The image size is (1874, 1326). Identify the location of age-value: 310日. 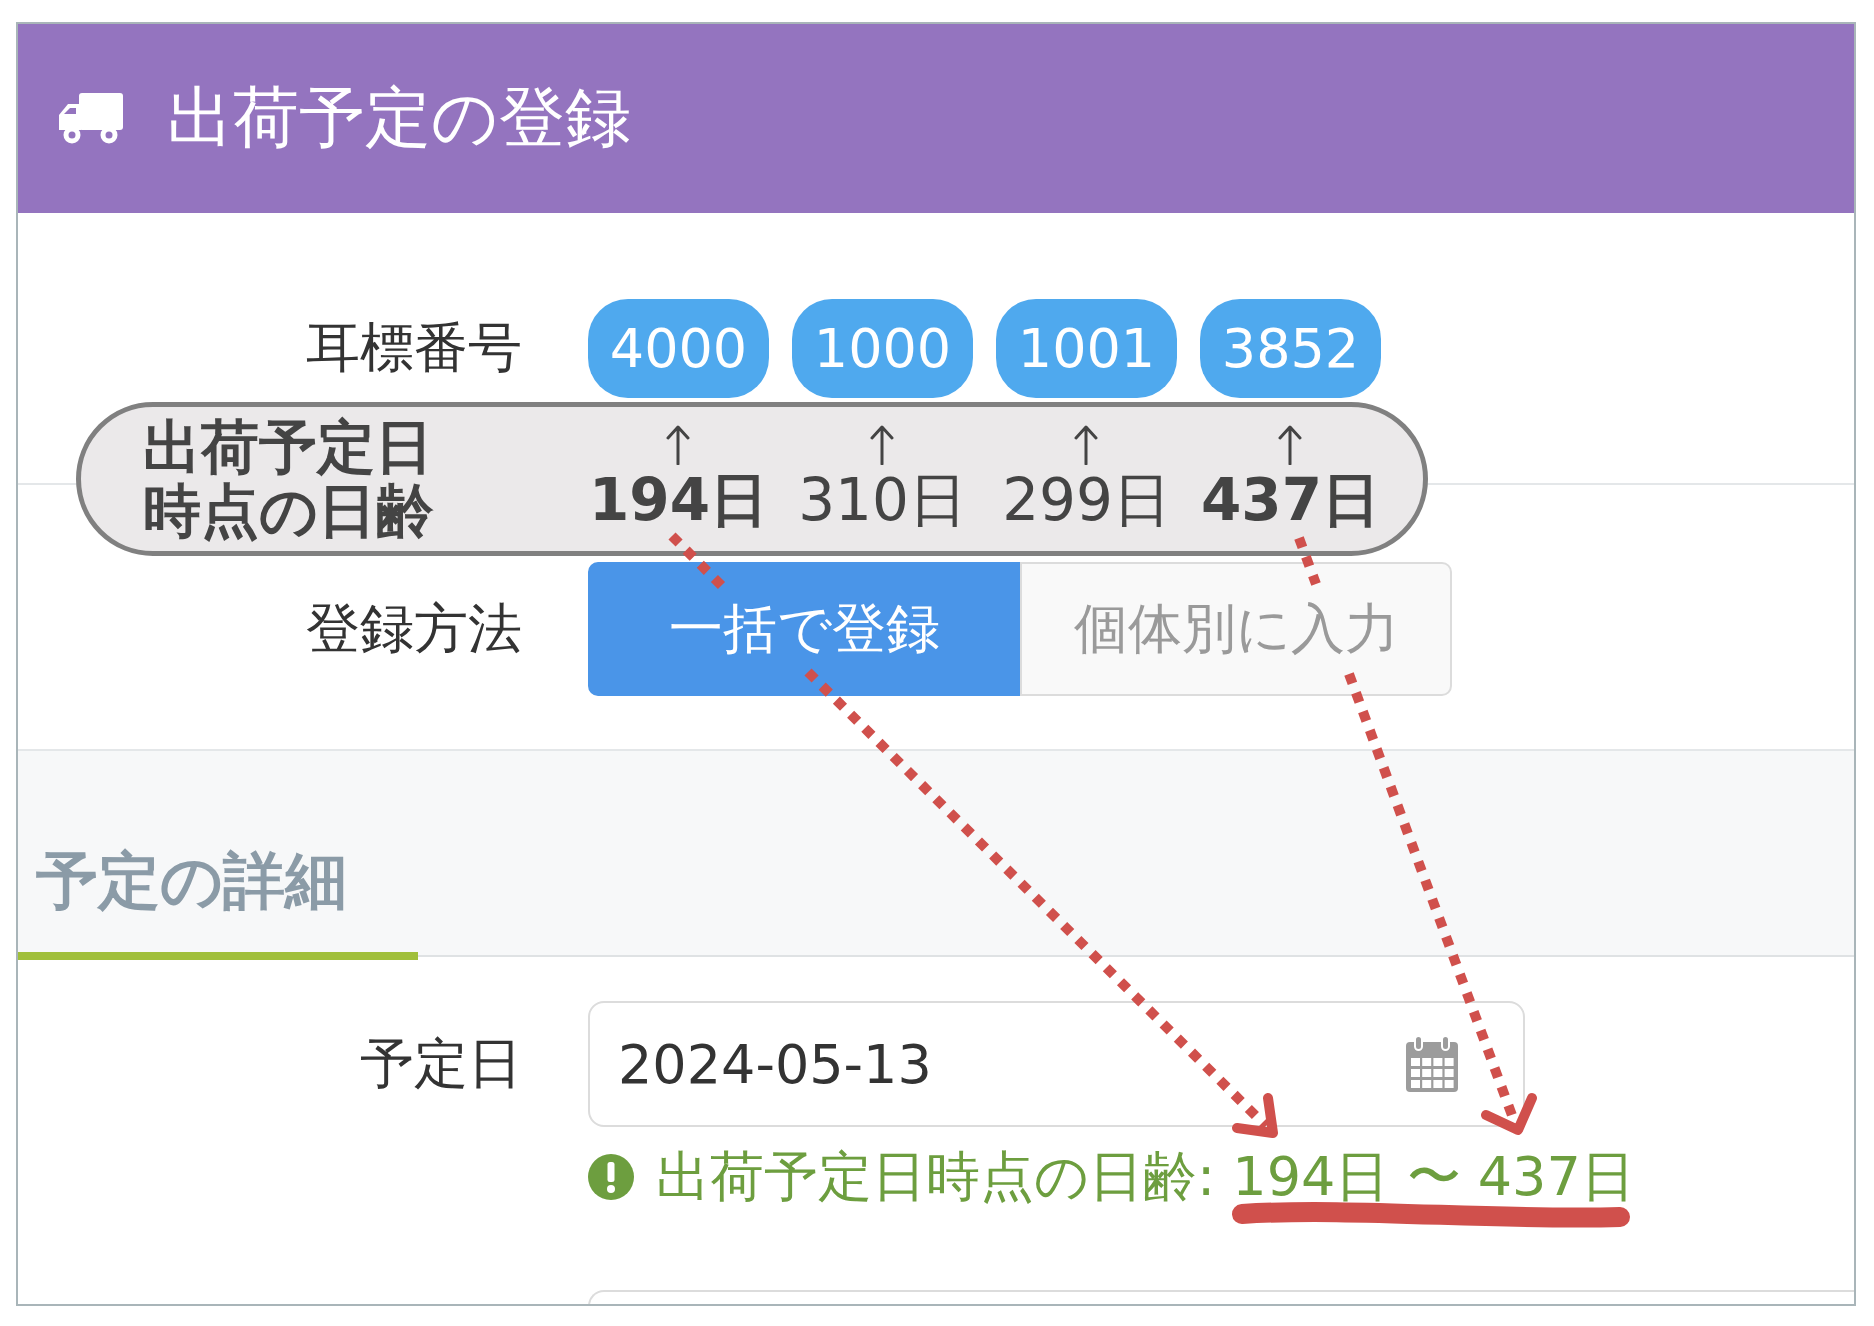
(882, 501).